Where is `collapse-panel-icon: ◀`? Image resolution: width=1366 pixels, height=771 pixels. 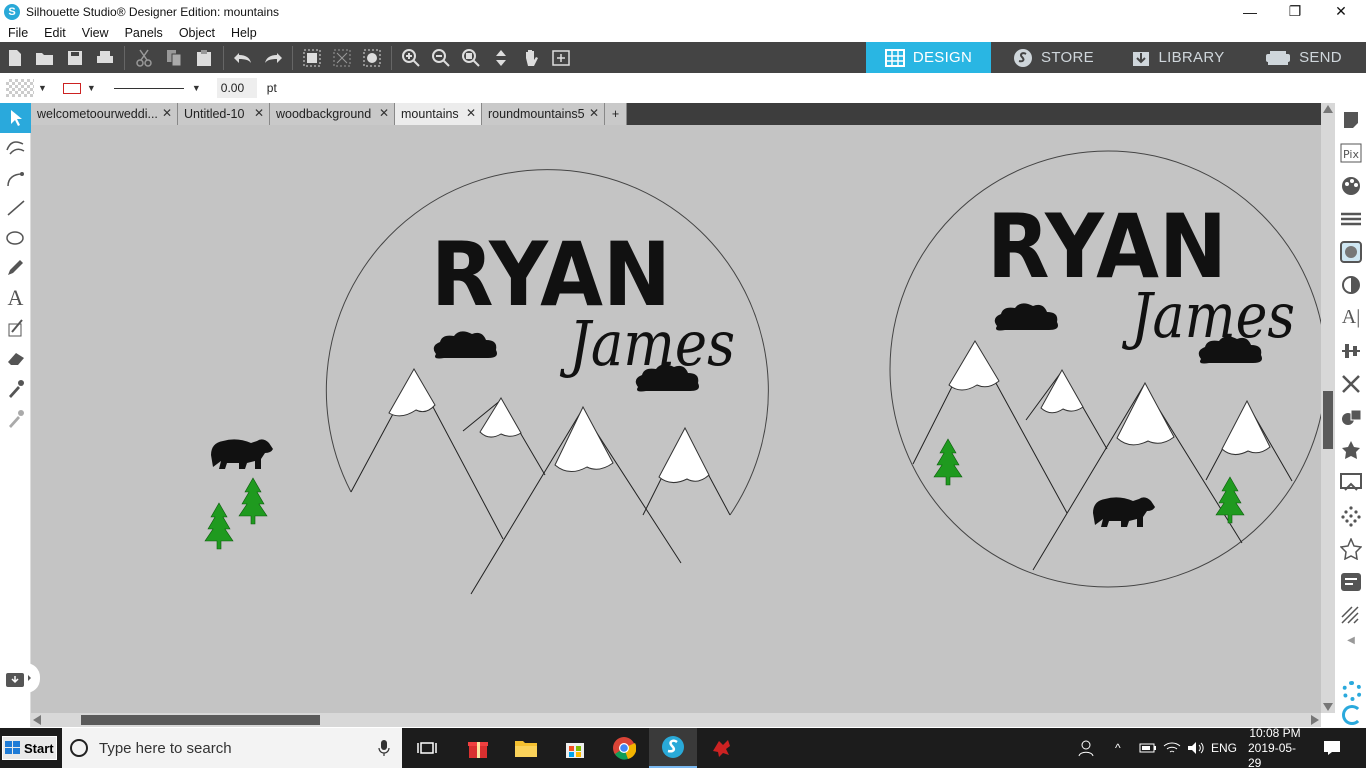
collapse-panel-icon: ◀ is located at coordinates (1351, 640).